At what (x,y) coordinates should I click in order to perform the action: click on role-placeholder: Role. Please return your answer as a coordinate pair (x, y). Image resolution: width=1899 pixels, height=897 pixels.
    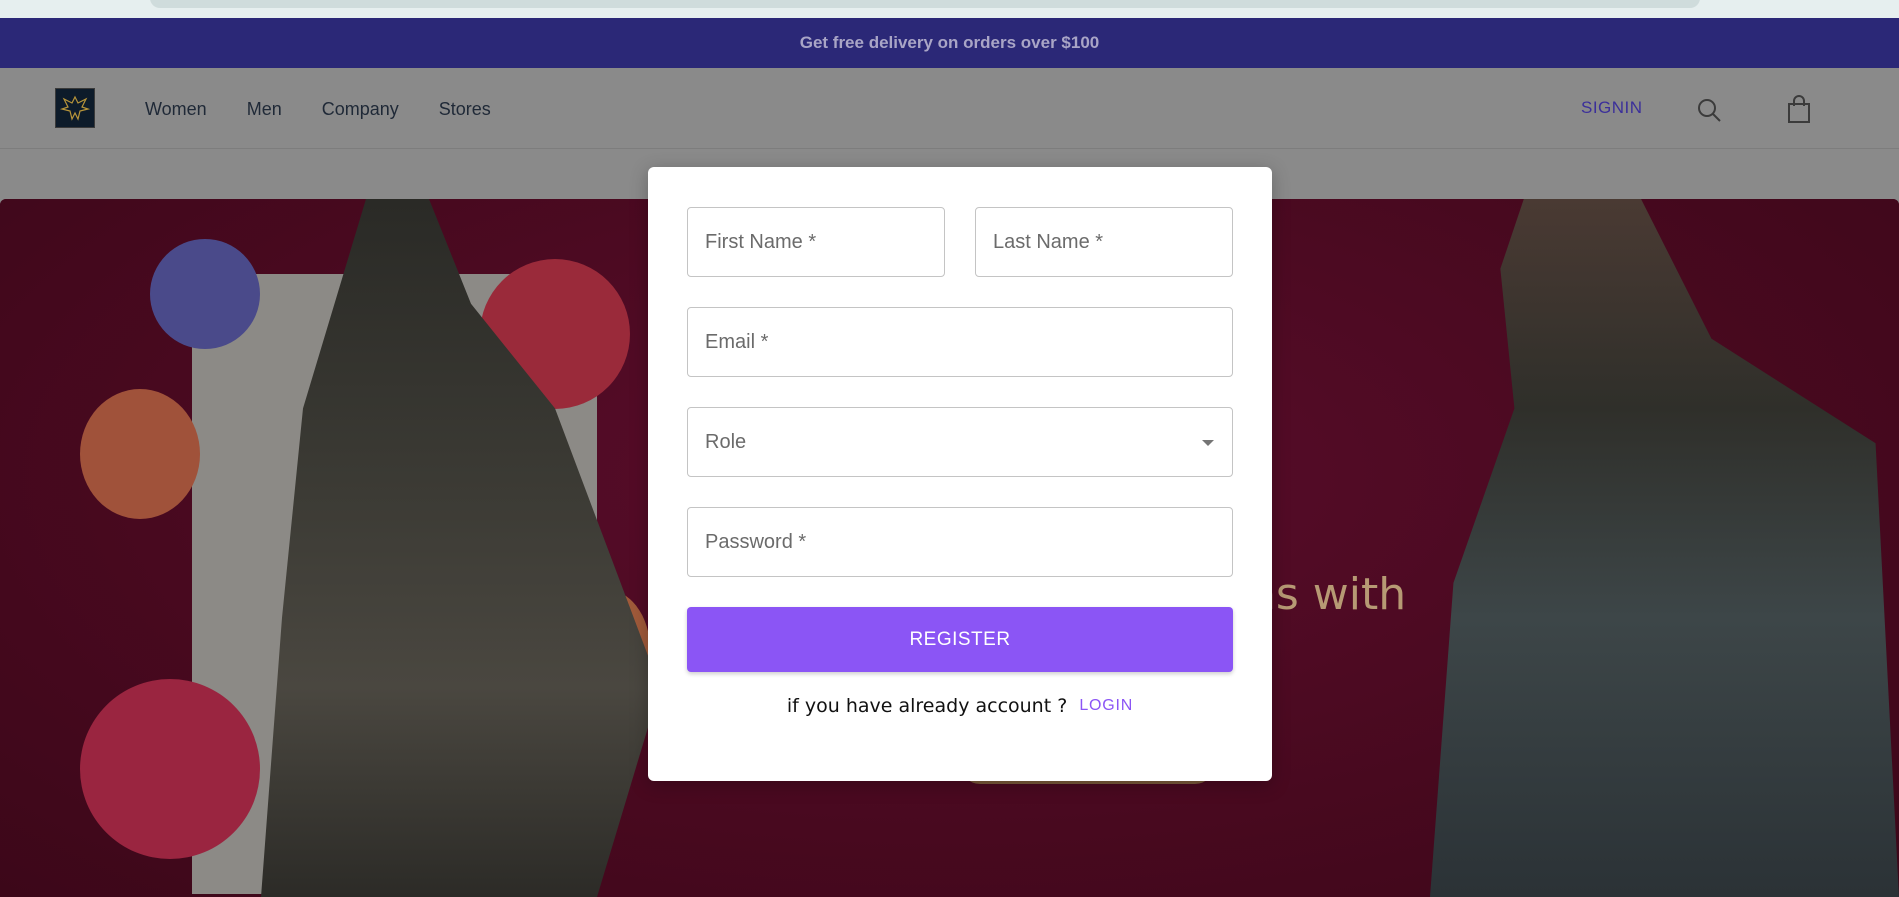
    Looking at the image, I should click on (726, 441).